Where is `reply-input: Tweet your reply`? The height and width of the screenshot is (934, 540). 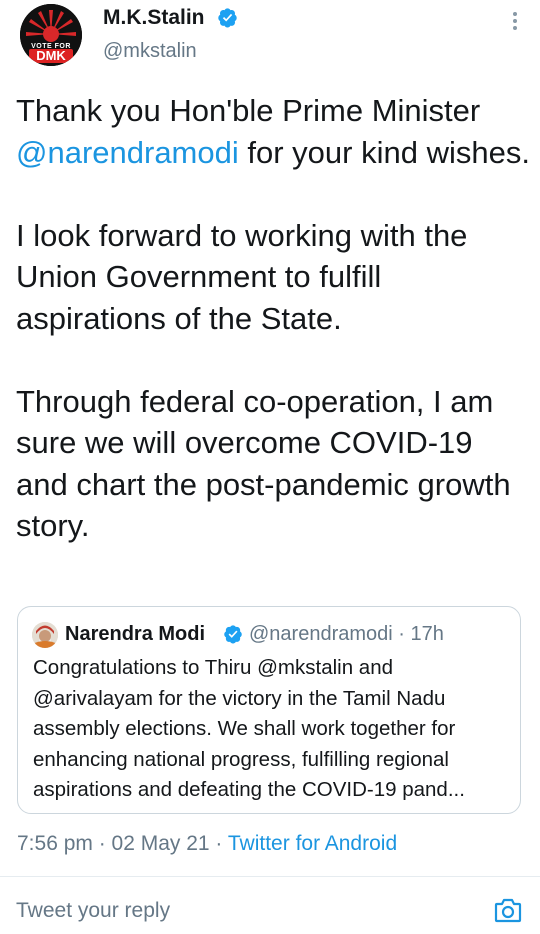 reply-input: Tweet your reply is located at coordinates (93, 911).